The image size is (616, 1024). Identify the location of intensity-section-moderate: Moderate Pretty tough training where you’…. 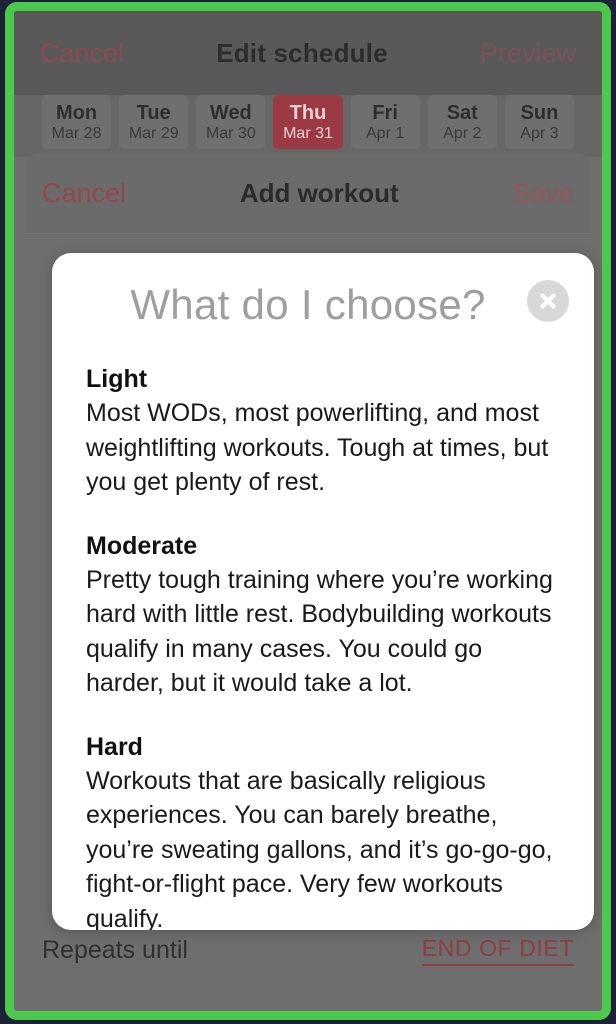
(323, 615).